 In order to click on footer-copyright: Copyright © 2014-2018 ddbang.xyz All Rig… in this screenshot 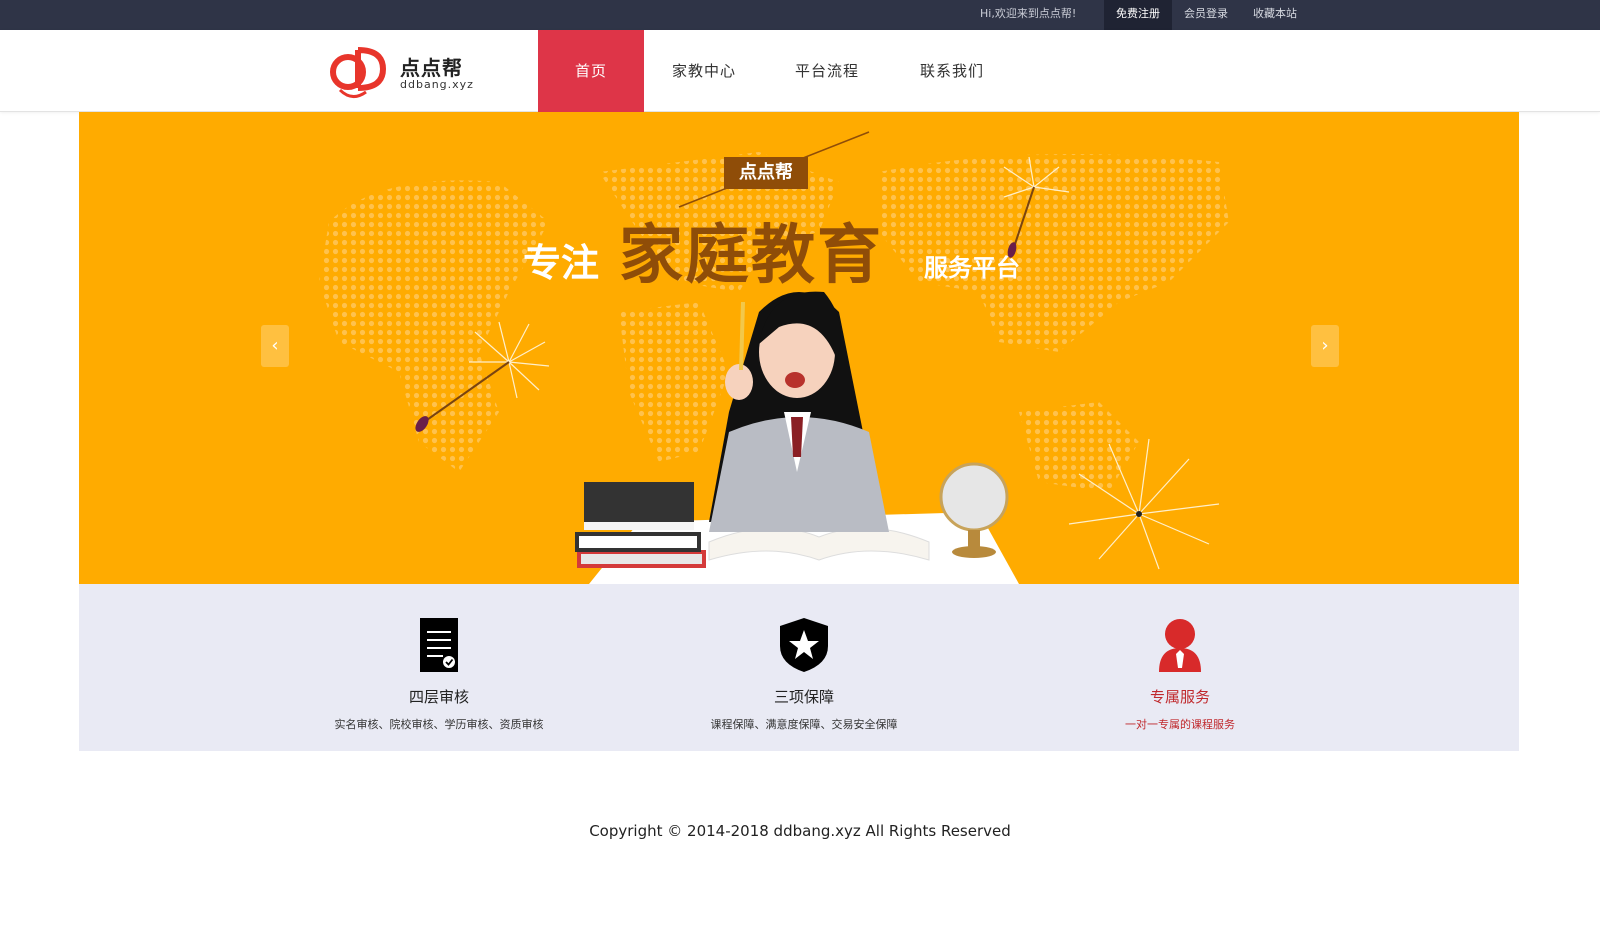, I will do `click(800, 831)`.